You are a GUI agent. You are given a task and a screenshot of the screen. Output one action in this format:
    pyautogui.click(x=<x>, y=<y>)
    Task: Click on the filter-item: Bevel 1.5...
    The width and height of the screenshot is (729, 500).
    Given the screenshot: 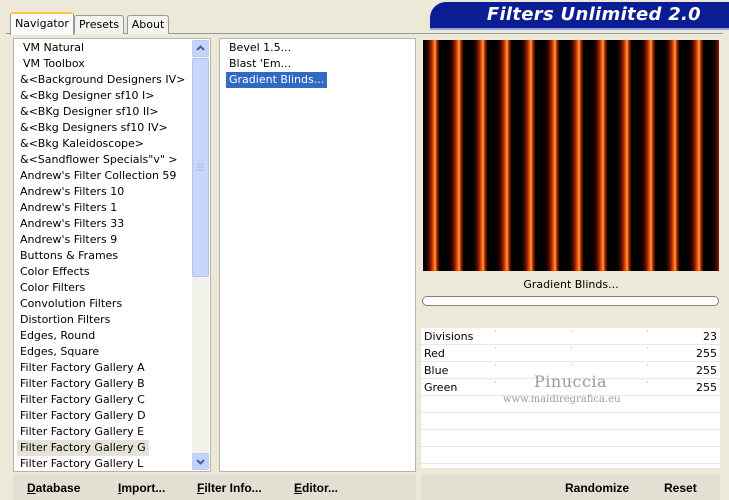 What is the action you would take?
    pyautogui.click(x=260, y=48)
    